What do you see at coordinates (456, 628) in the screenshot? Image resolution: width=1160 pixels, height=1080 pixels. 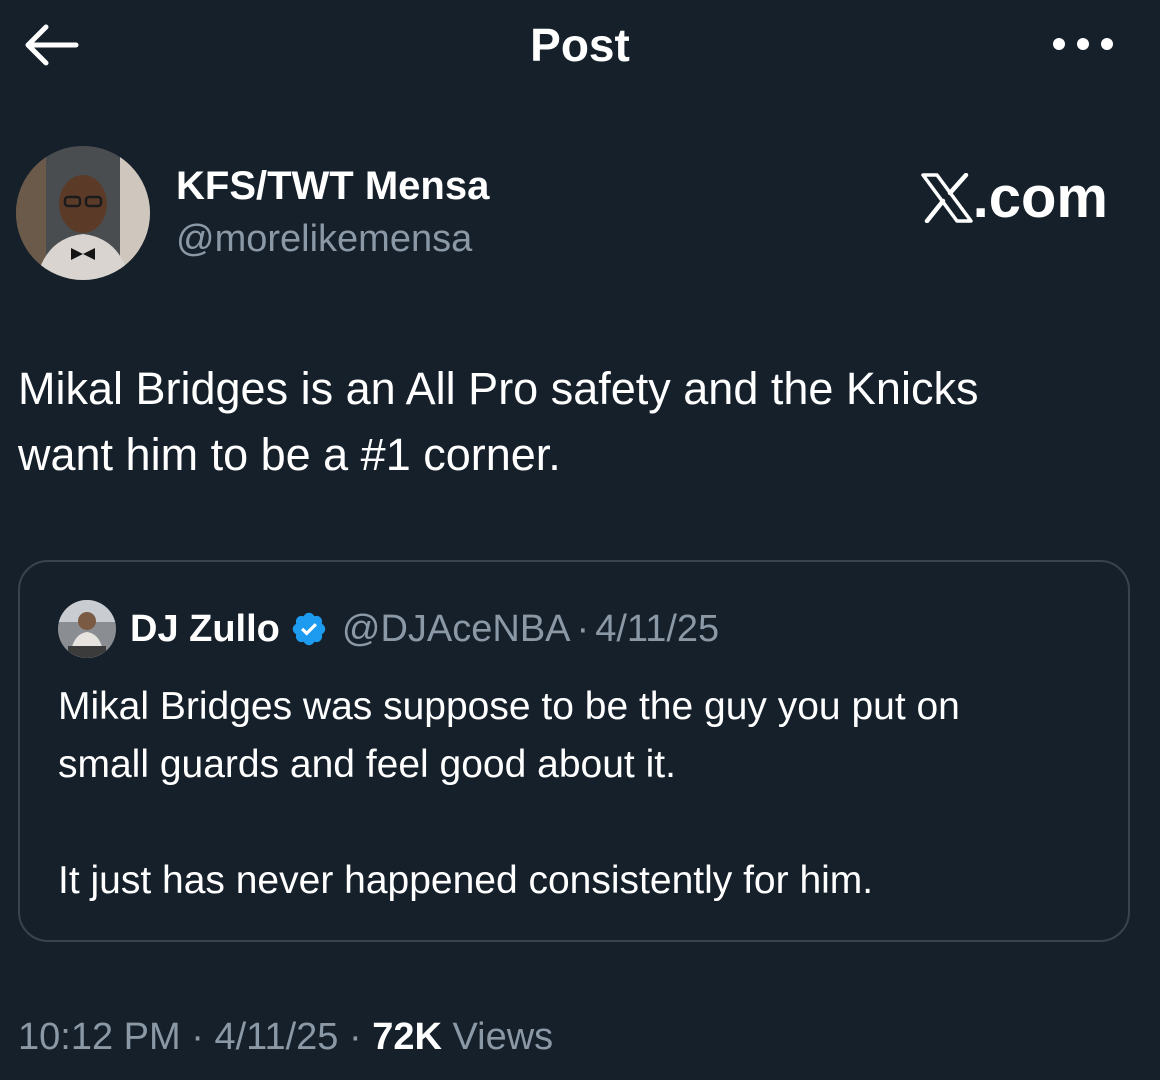 I see `quote-author-handle: @DJAceNBA` at bounding box center [456, 628].